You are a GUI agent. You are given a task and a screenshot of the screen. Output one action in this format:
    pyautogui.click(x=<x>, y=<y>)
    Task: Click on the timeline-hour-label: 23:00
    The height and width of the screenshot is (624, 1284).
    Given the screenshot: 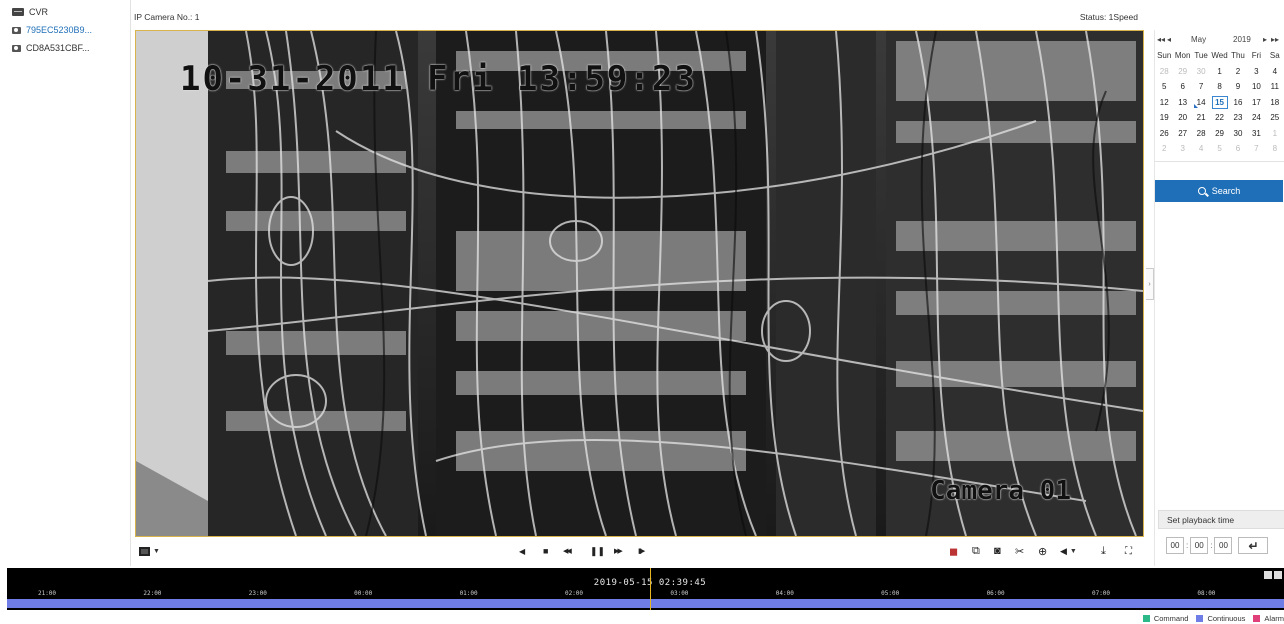 What is the action you would take?
    pyautogui.click(x=257, y=593)
    